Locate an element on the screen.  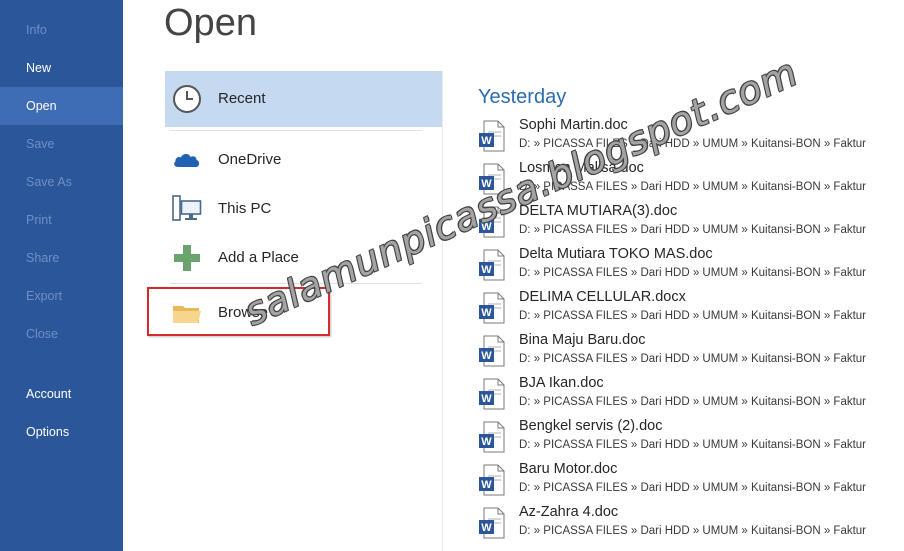
nav-open: Open is located at coordinates (61, 106).